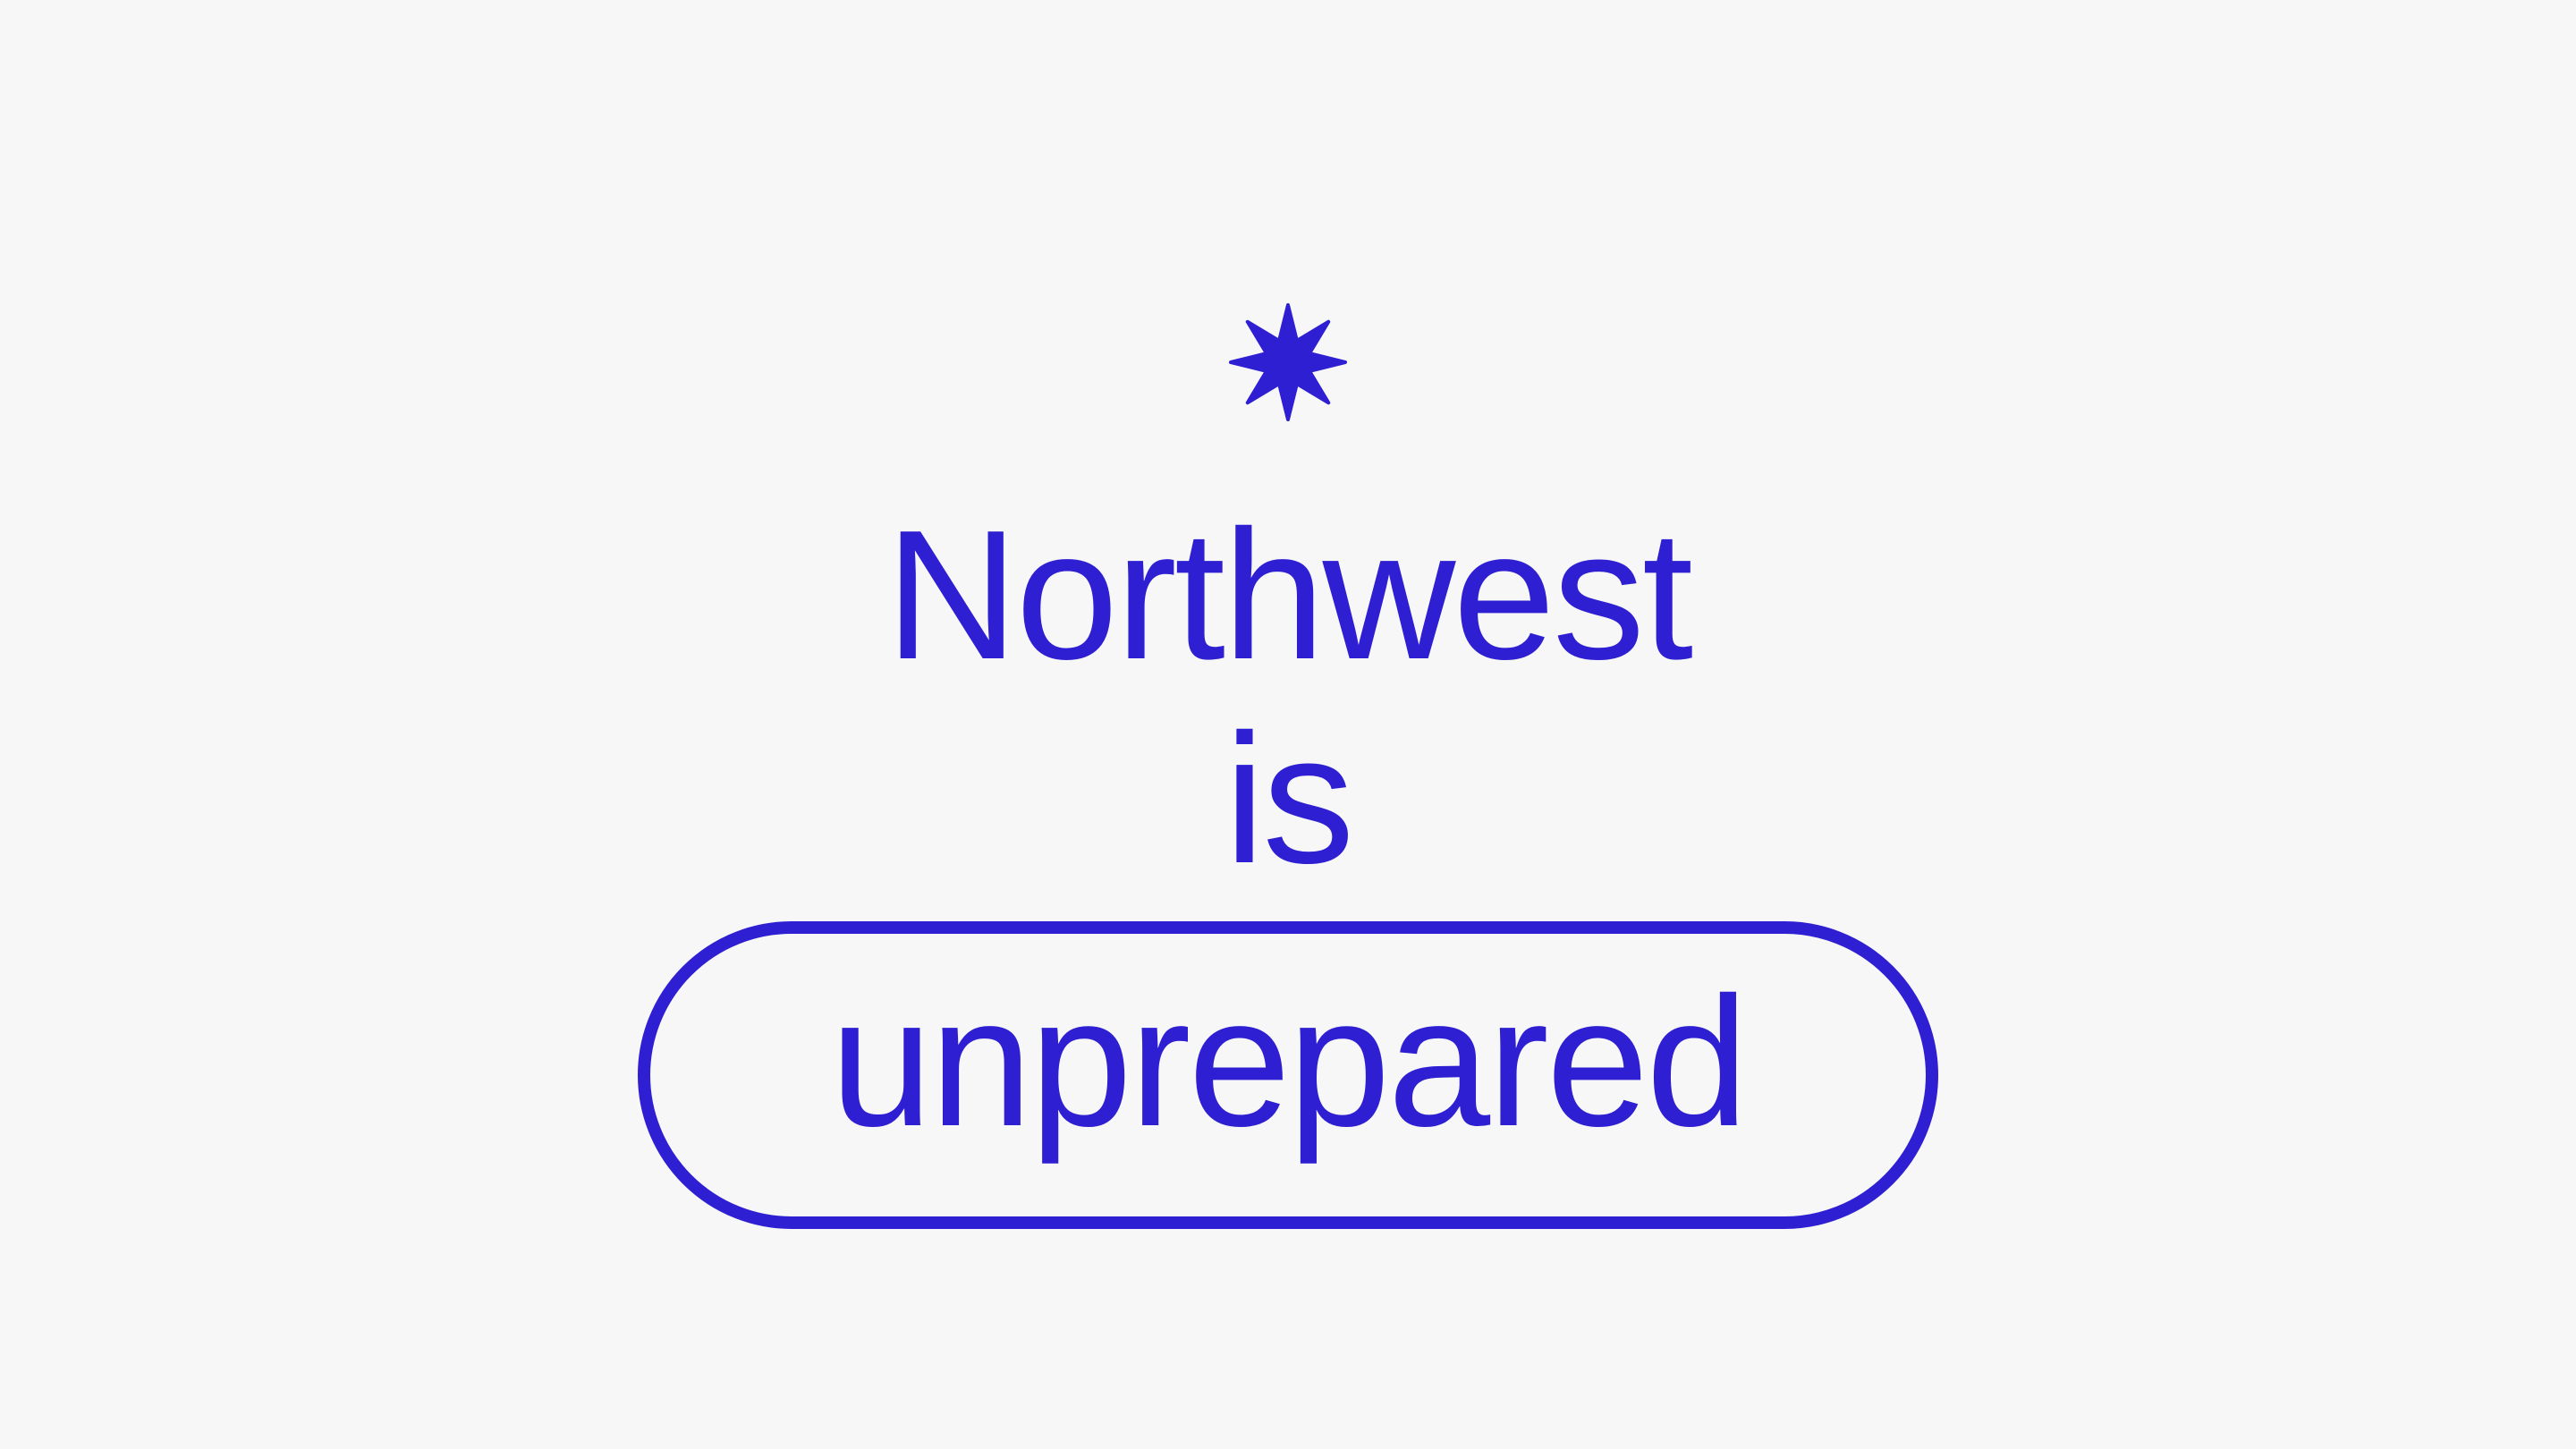 The width and height of the screenshot is (2576, 1449). What do you see at coordinates (1289, 1062) in the screenshot?
I see `highlighted-word: unprepared` at bounding box center [1289, 1062].